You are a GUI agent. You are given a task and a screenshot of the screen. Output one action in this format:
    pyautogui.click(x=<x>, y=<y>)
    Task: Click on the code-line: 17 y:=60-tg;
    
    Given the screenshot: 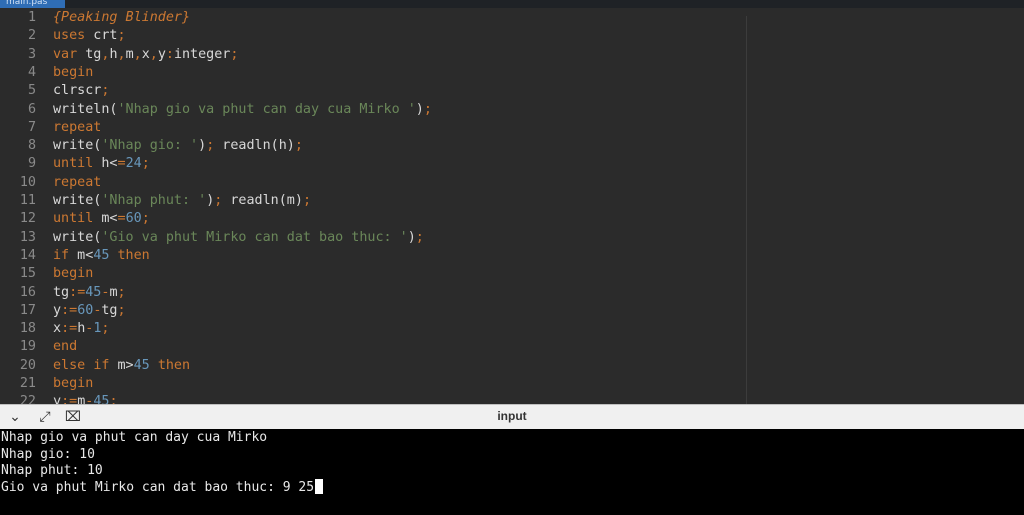 What is the action you would take?
    pyautogui.click(x=512, y=311)
    